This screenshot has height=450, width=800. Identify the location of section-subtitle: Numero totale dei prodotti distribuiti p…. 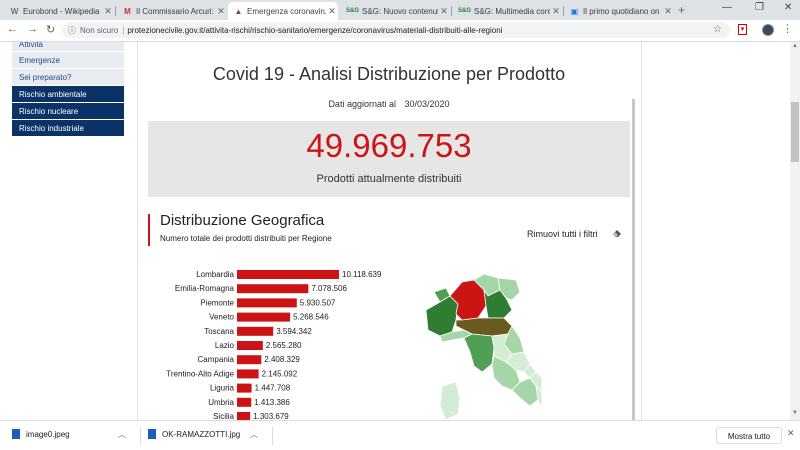
(246, 238).